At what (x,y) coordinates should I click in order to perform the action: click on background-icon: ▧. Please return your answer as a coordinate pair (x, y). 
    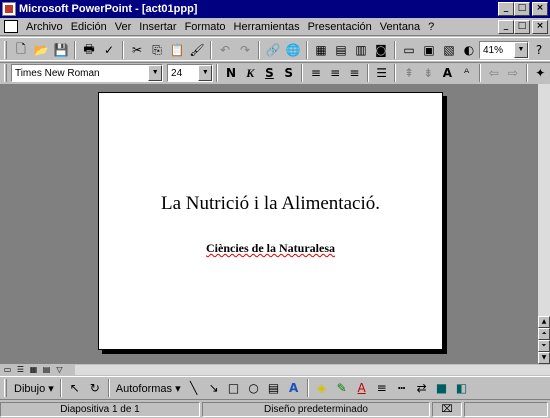
    Looking at the image, I should click on (449, 50).